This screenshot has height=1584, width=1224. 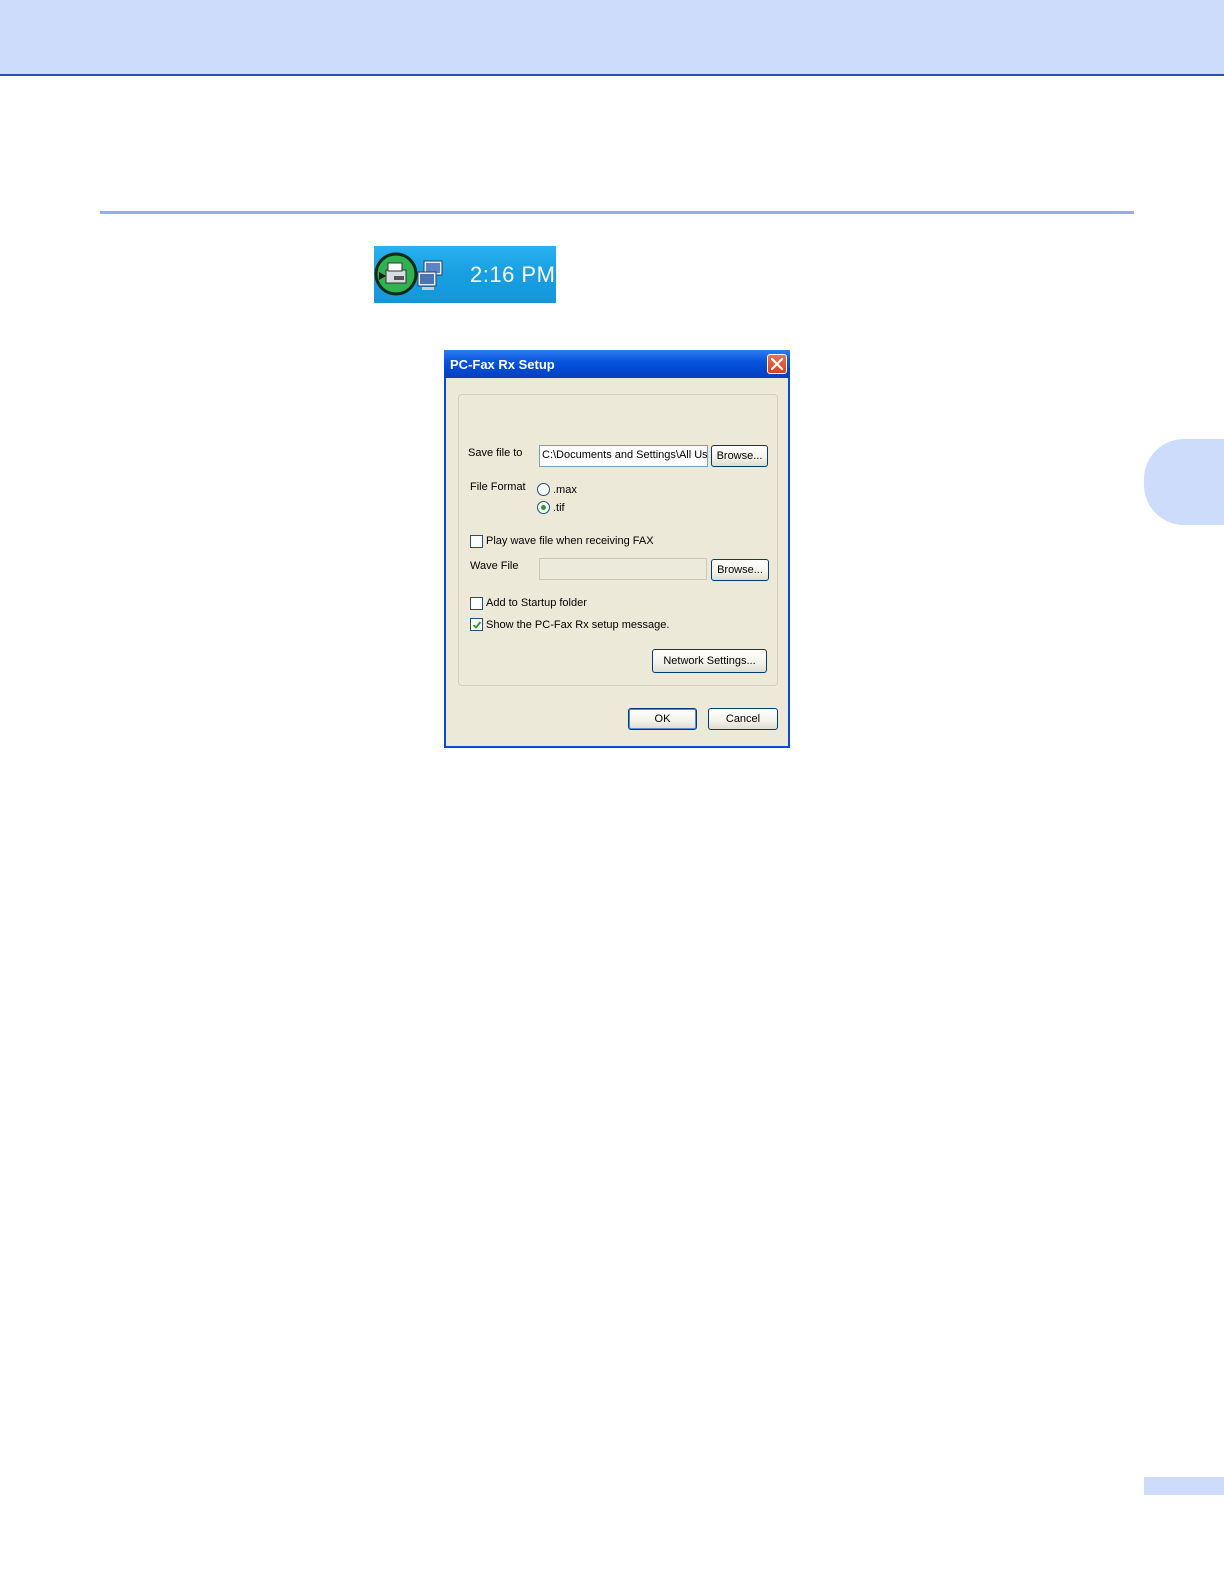 What do you see at coordinates (476, 541) in the screenshot?
I see `play-wave-checkbox` at bounding box center [476, 541].